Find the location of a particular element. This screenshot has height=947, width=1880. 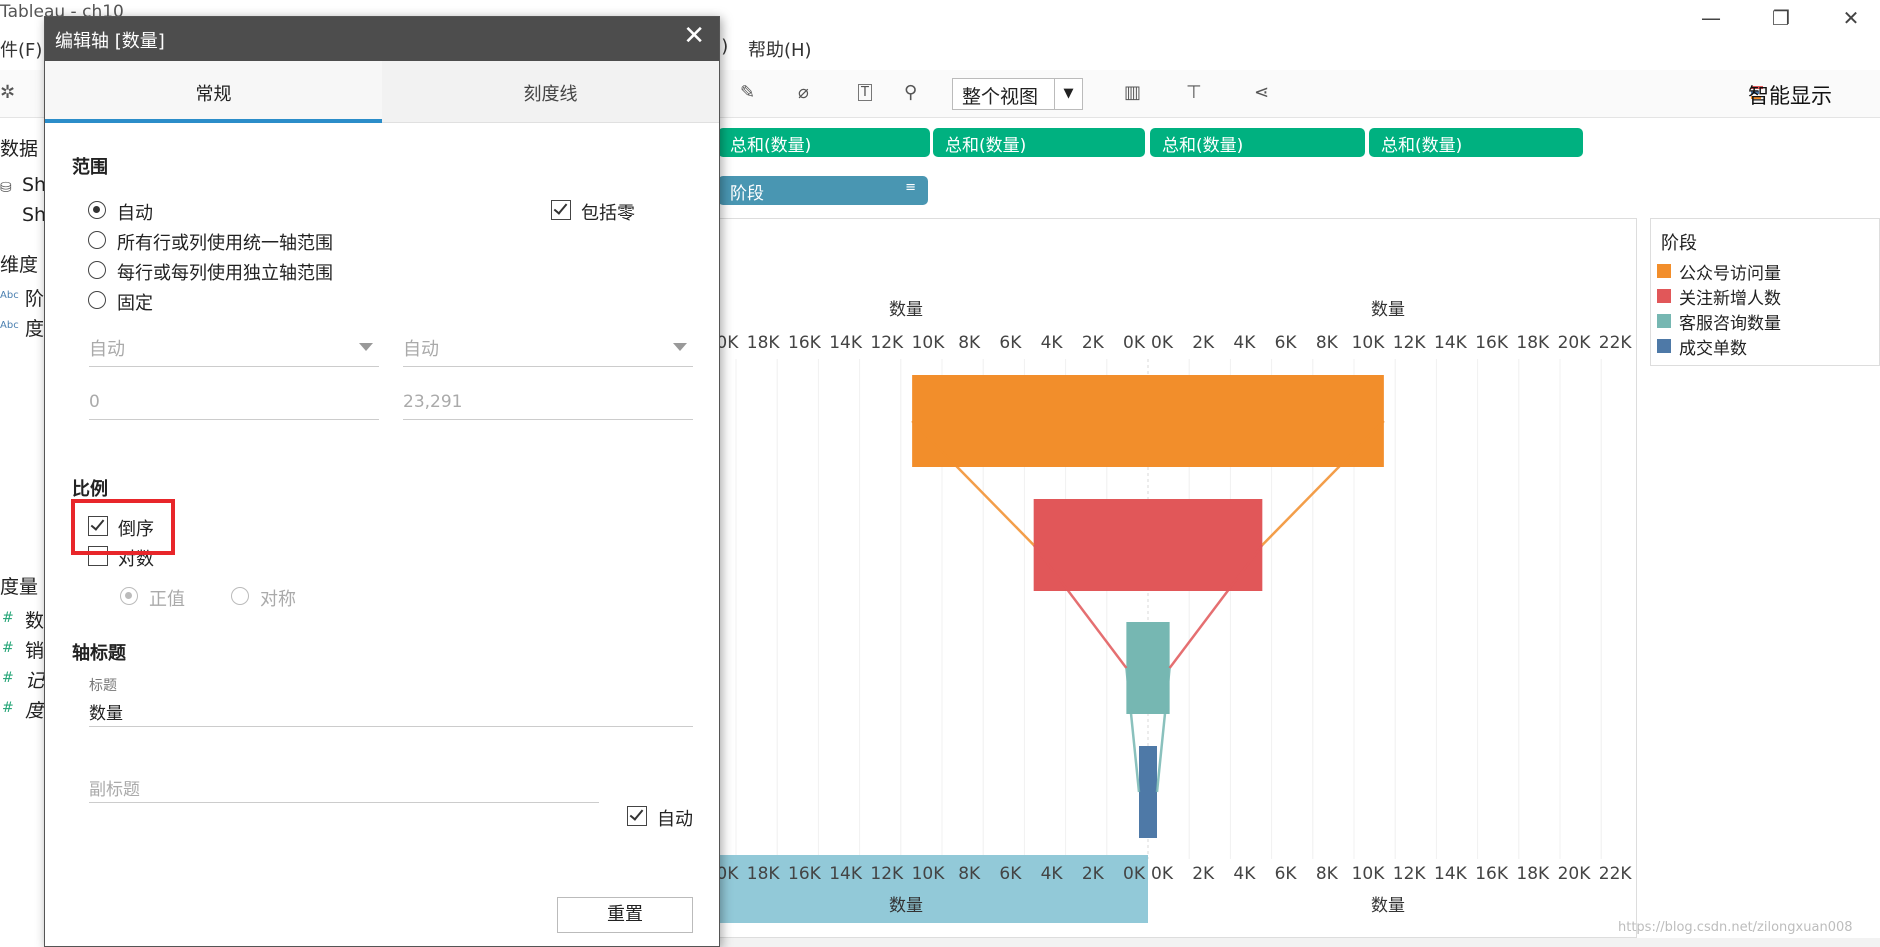

share-icon: ⋖ is located at coordinates (1261, 92).